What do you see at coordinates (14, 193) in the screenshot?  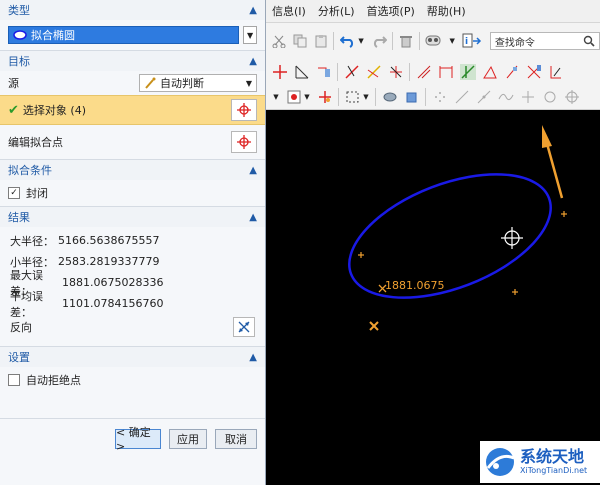 I see `closed-checkbox: ✓` at bounding box center [14, 193].